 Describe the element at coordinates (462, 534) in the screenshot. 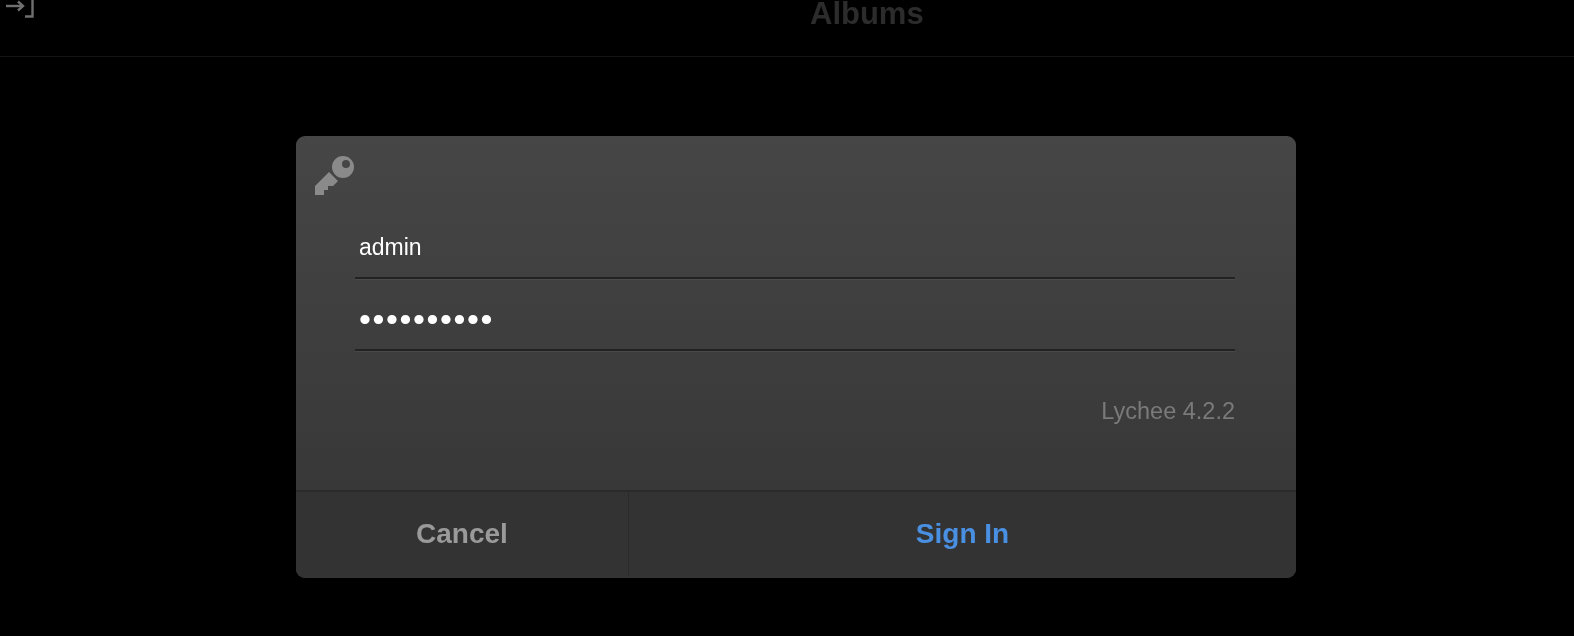

I see `cancel-button: Cancel` at that location.